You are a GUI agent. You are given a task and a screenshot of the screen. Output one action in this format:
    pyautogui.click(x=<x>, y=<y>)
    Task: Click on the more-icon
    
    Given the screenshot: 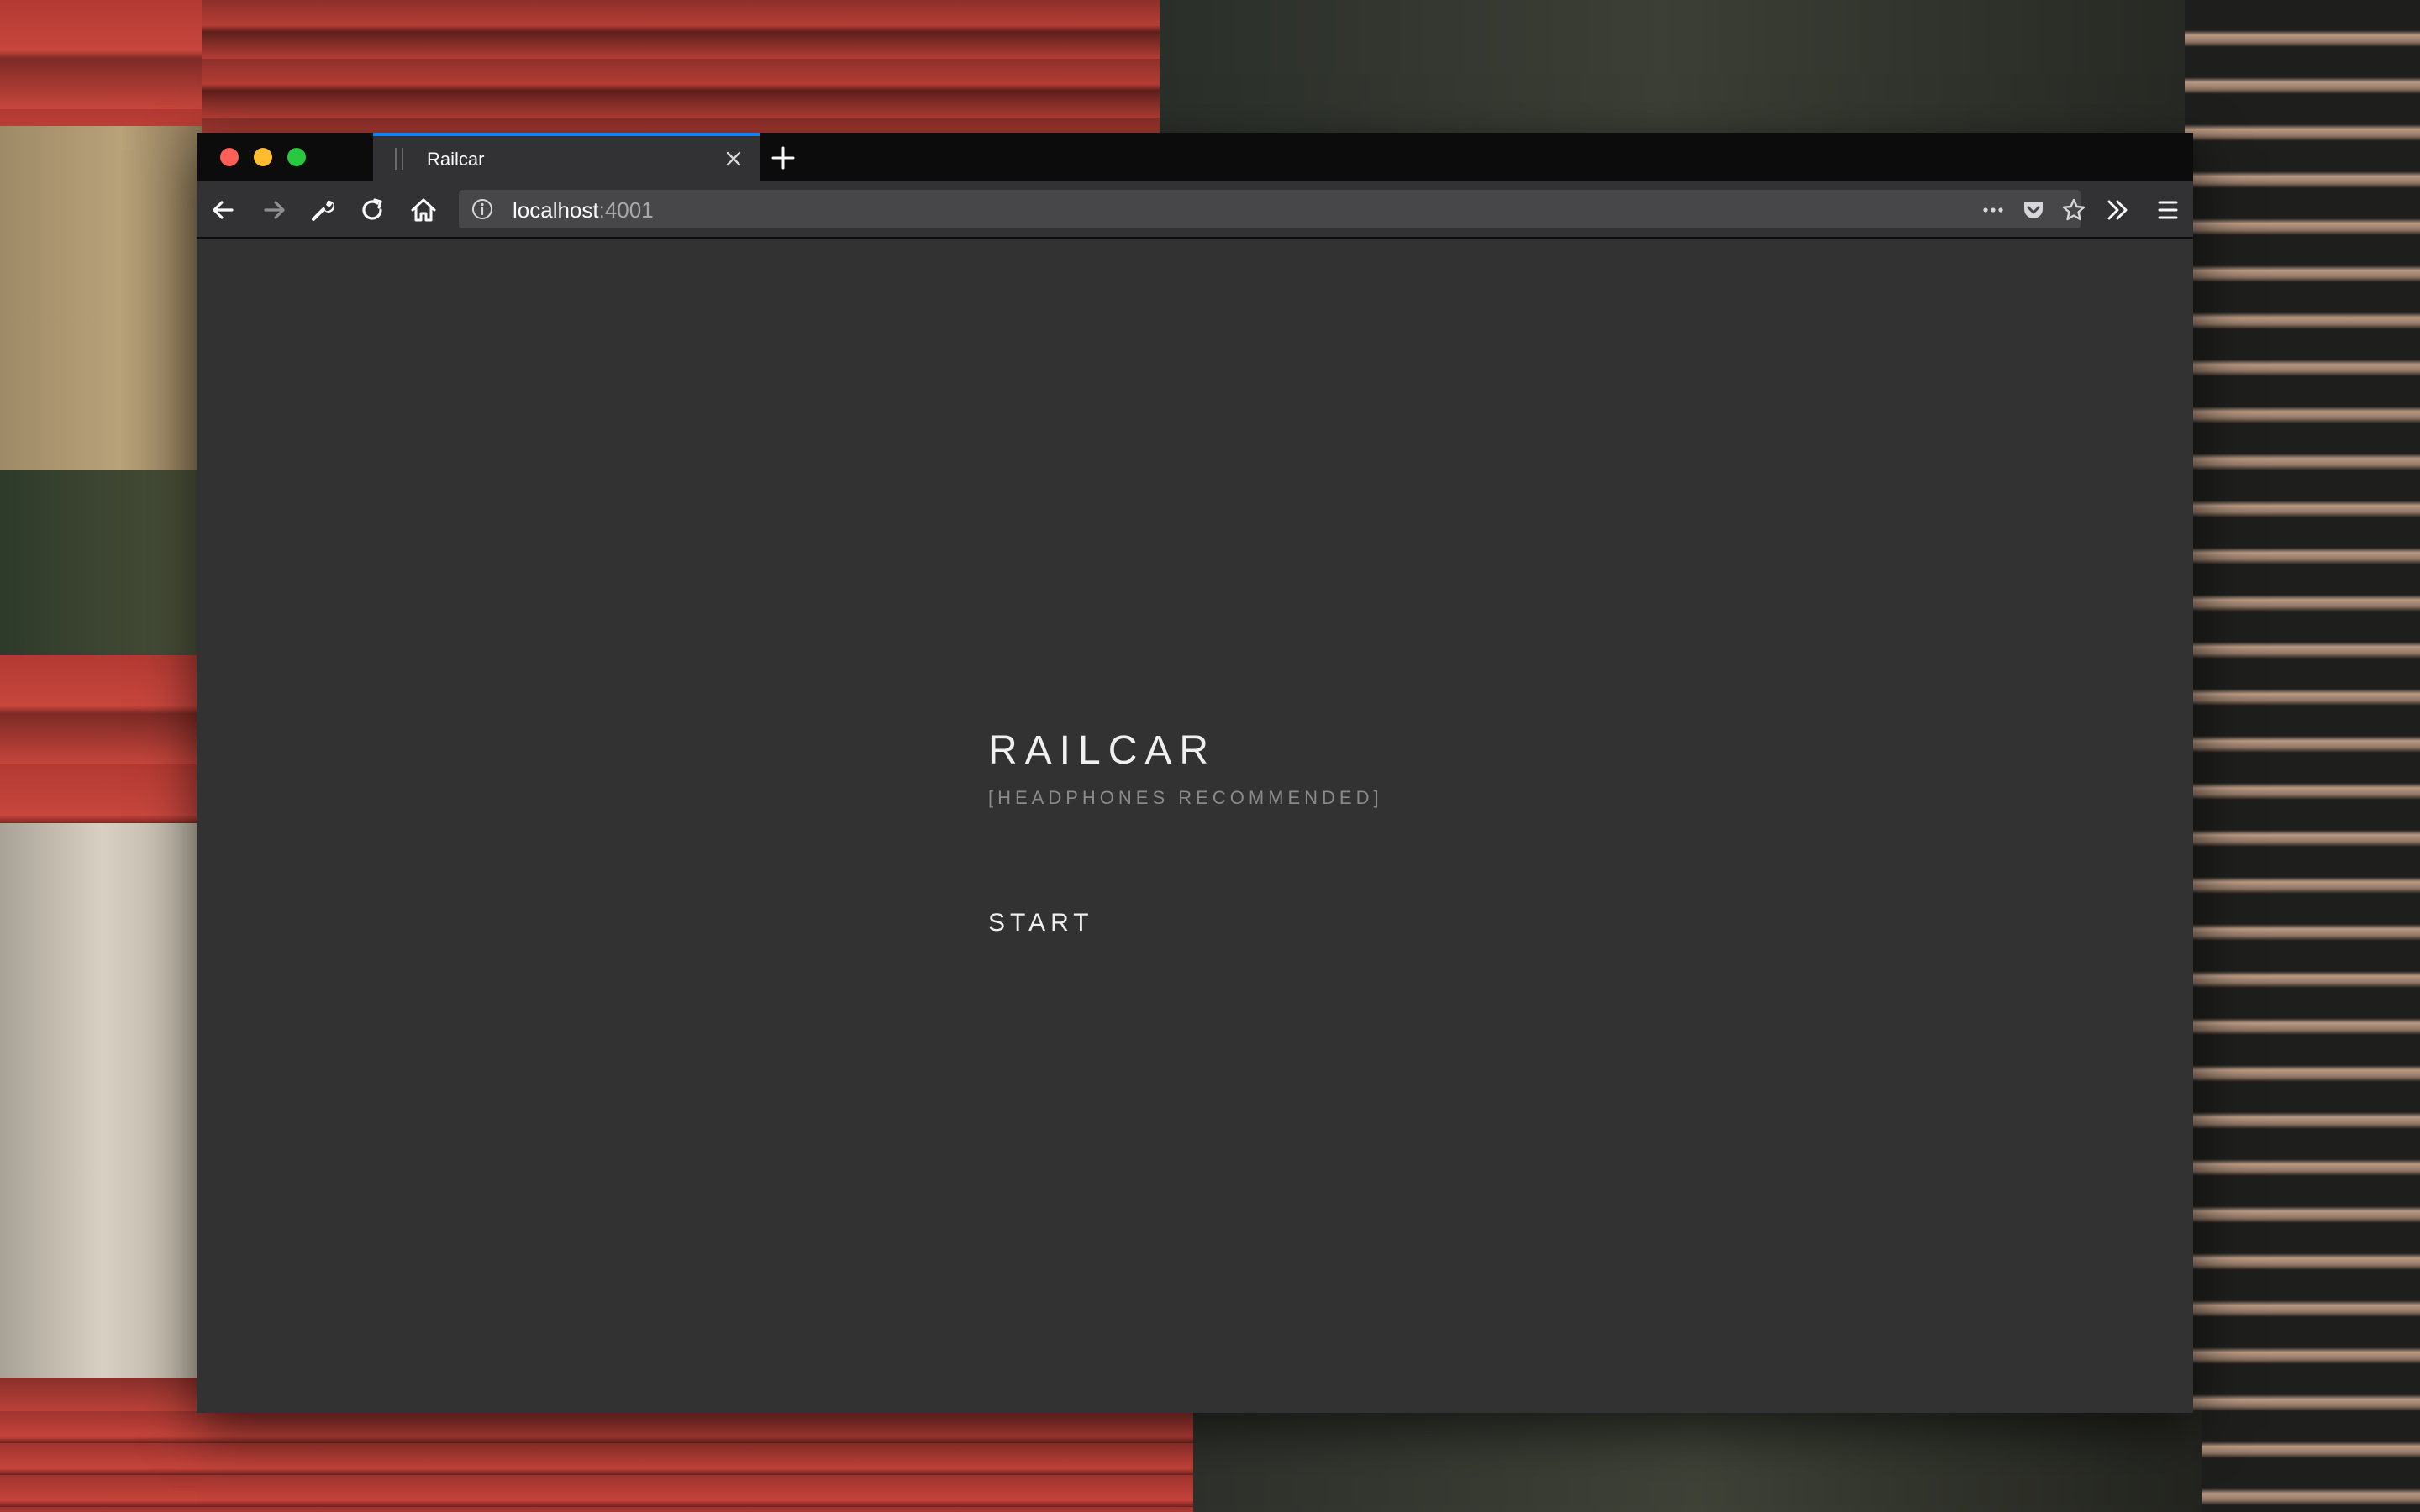 What is the action you would take?
    pyautogui.click(x=1993, y=210)
    